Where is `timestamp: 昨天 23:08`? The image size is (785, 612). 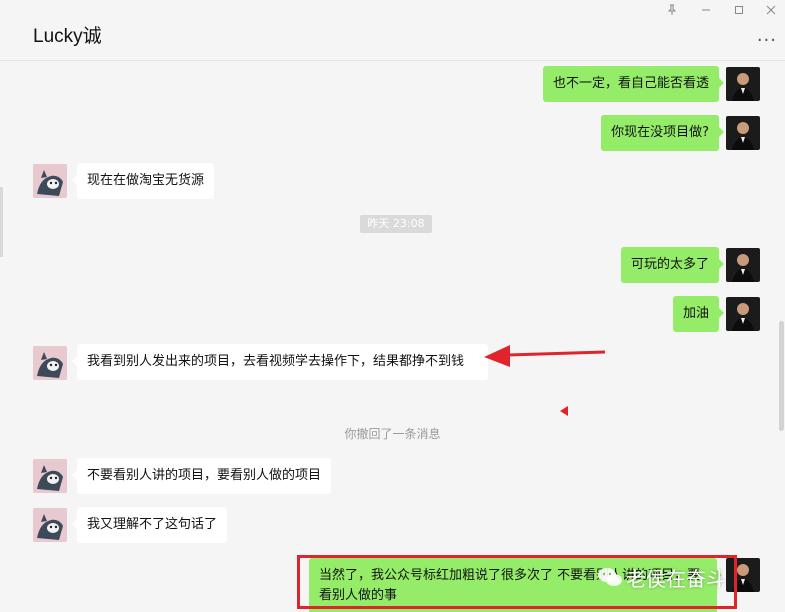
timestamp: 昨天 23:08 is located at coordinates (396, 224).